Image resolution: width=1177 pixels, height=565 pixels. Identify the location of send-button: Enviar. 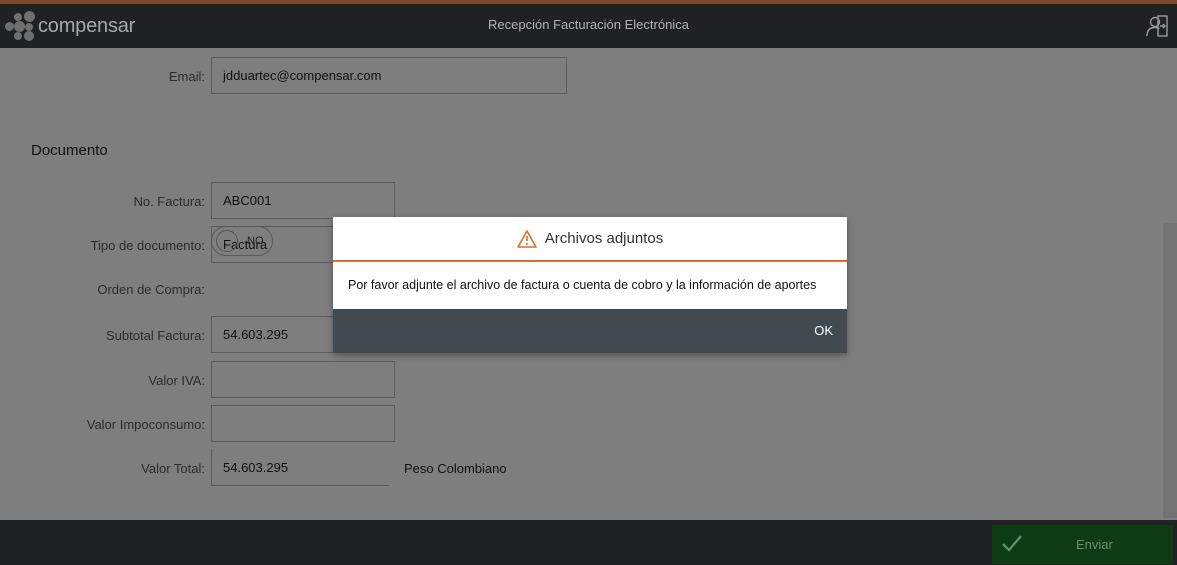
(1082, 544).